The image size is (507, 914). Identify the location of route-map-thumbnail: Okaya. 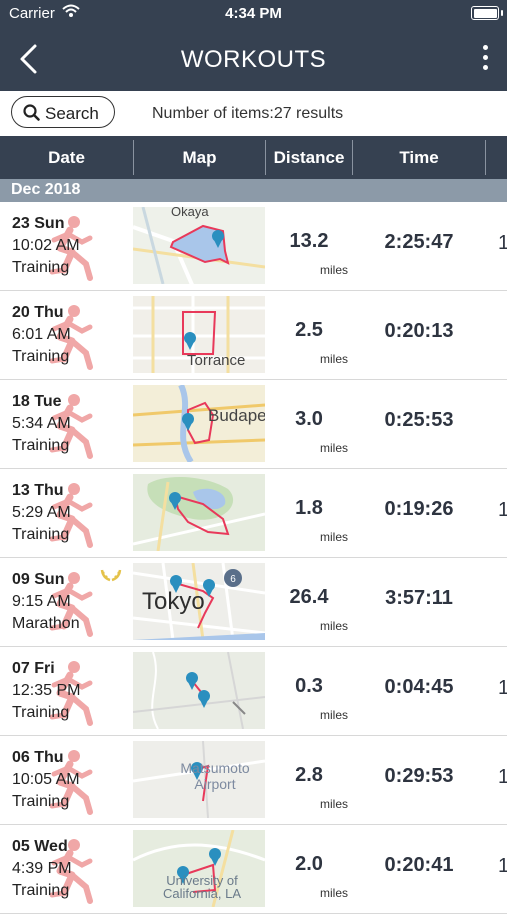
(199, 245).